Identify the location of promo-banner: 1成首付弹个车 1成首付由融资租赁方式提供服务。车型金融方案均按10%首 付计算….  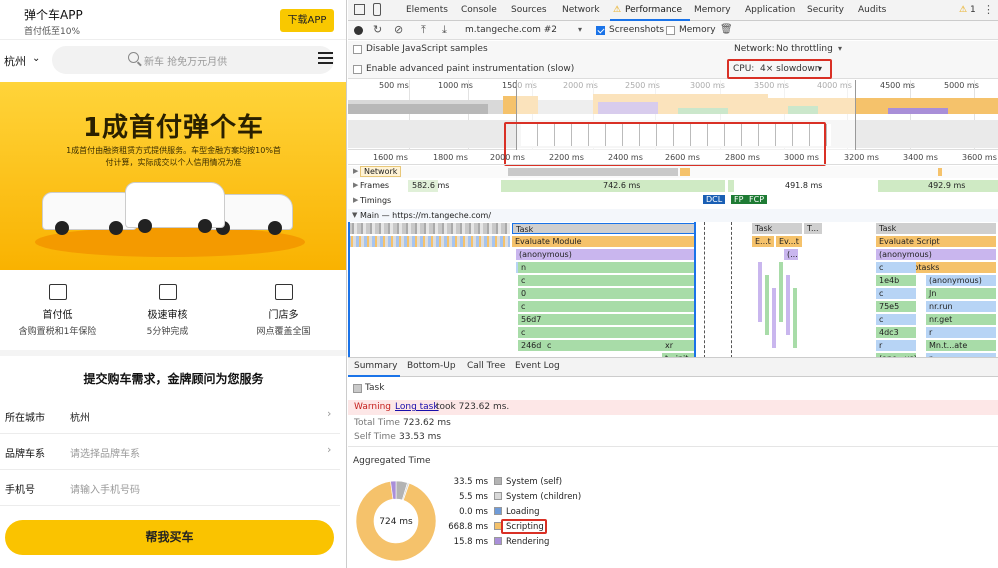
(173, 176).